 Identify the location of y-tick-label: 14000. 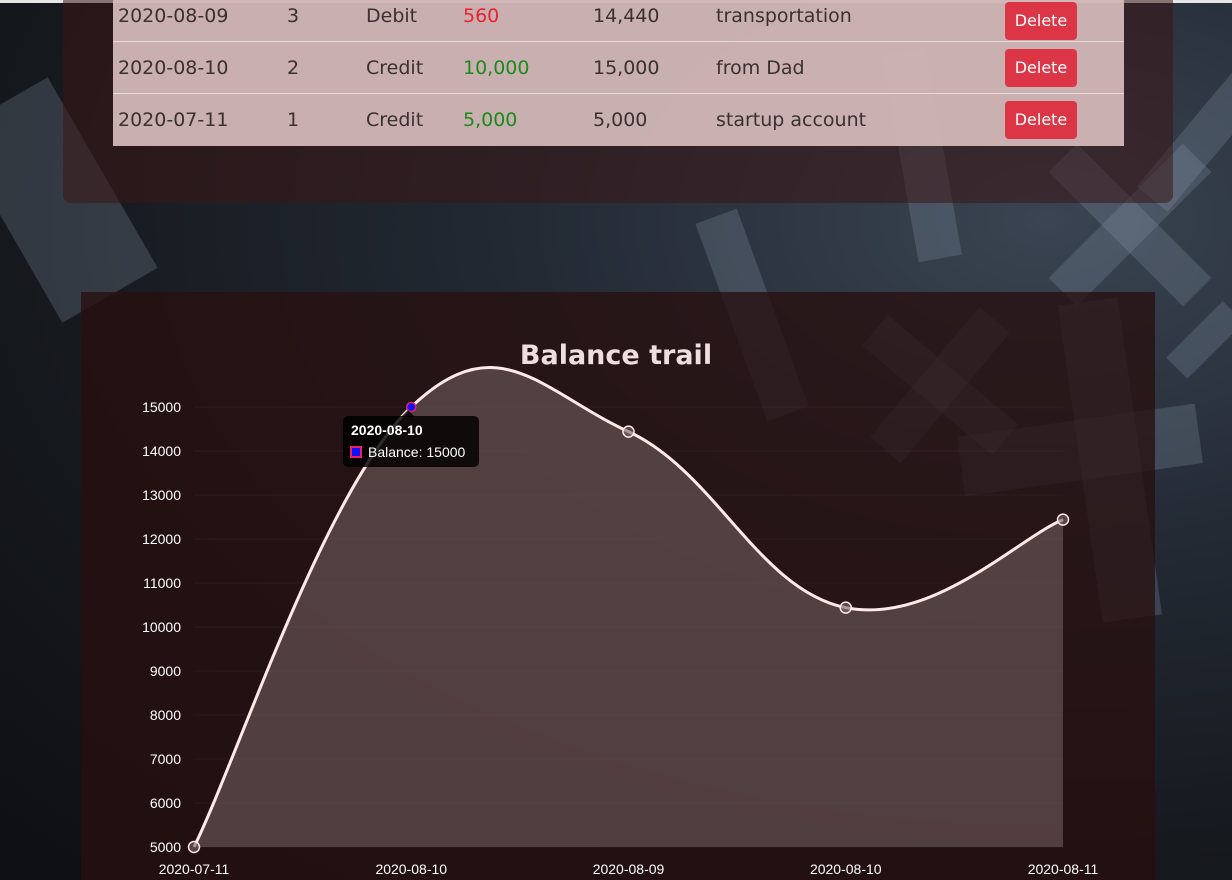
(161, 451).